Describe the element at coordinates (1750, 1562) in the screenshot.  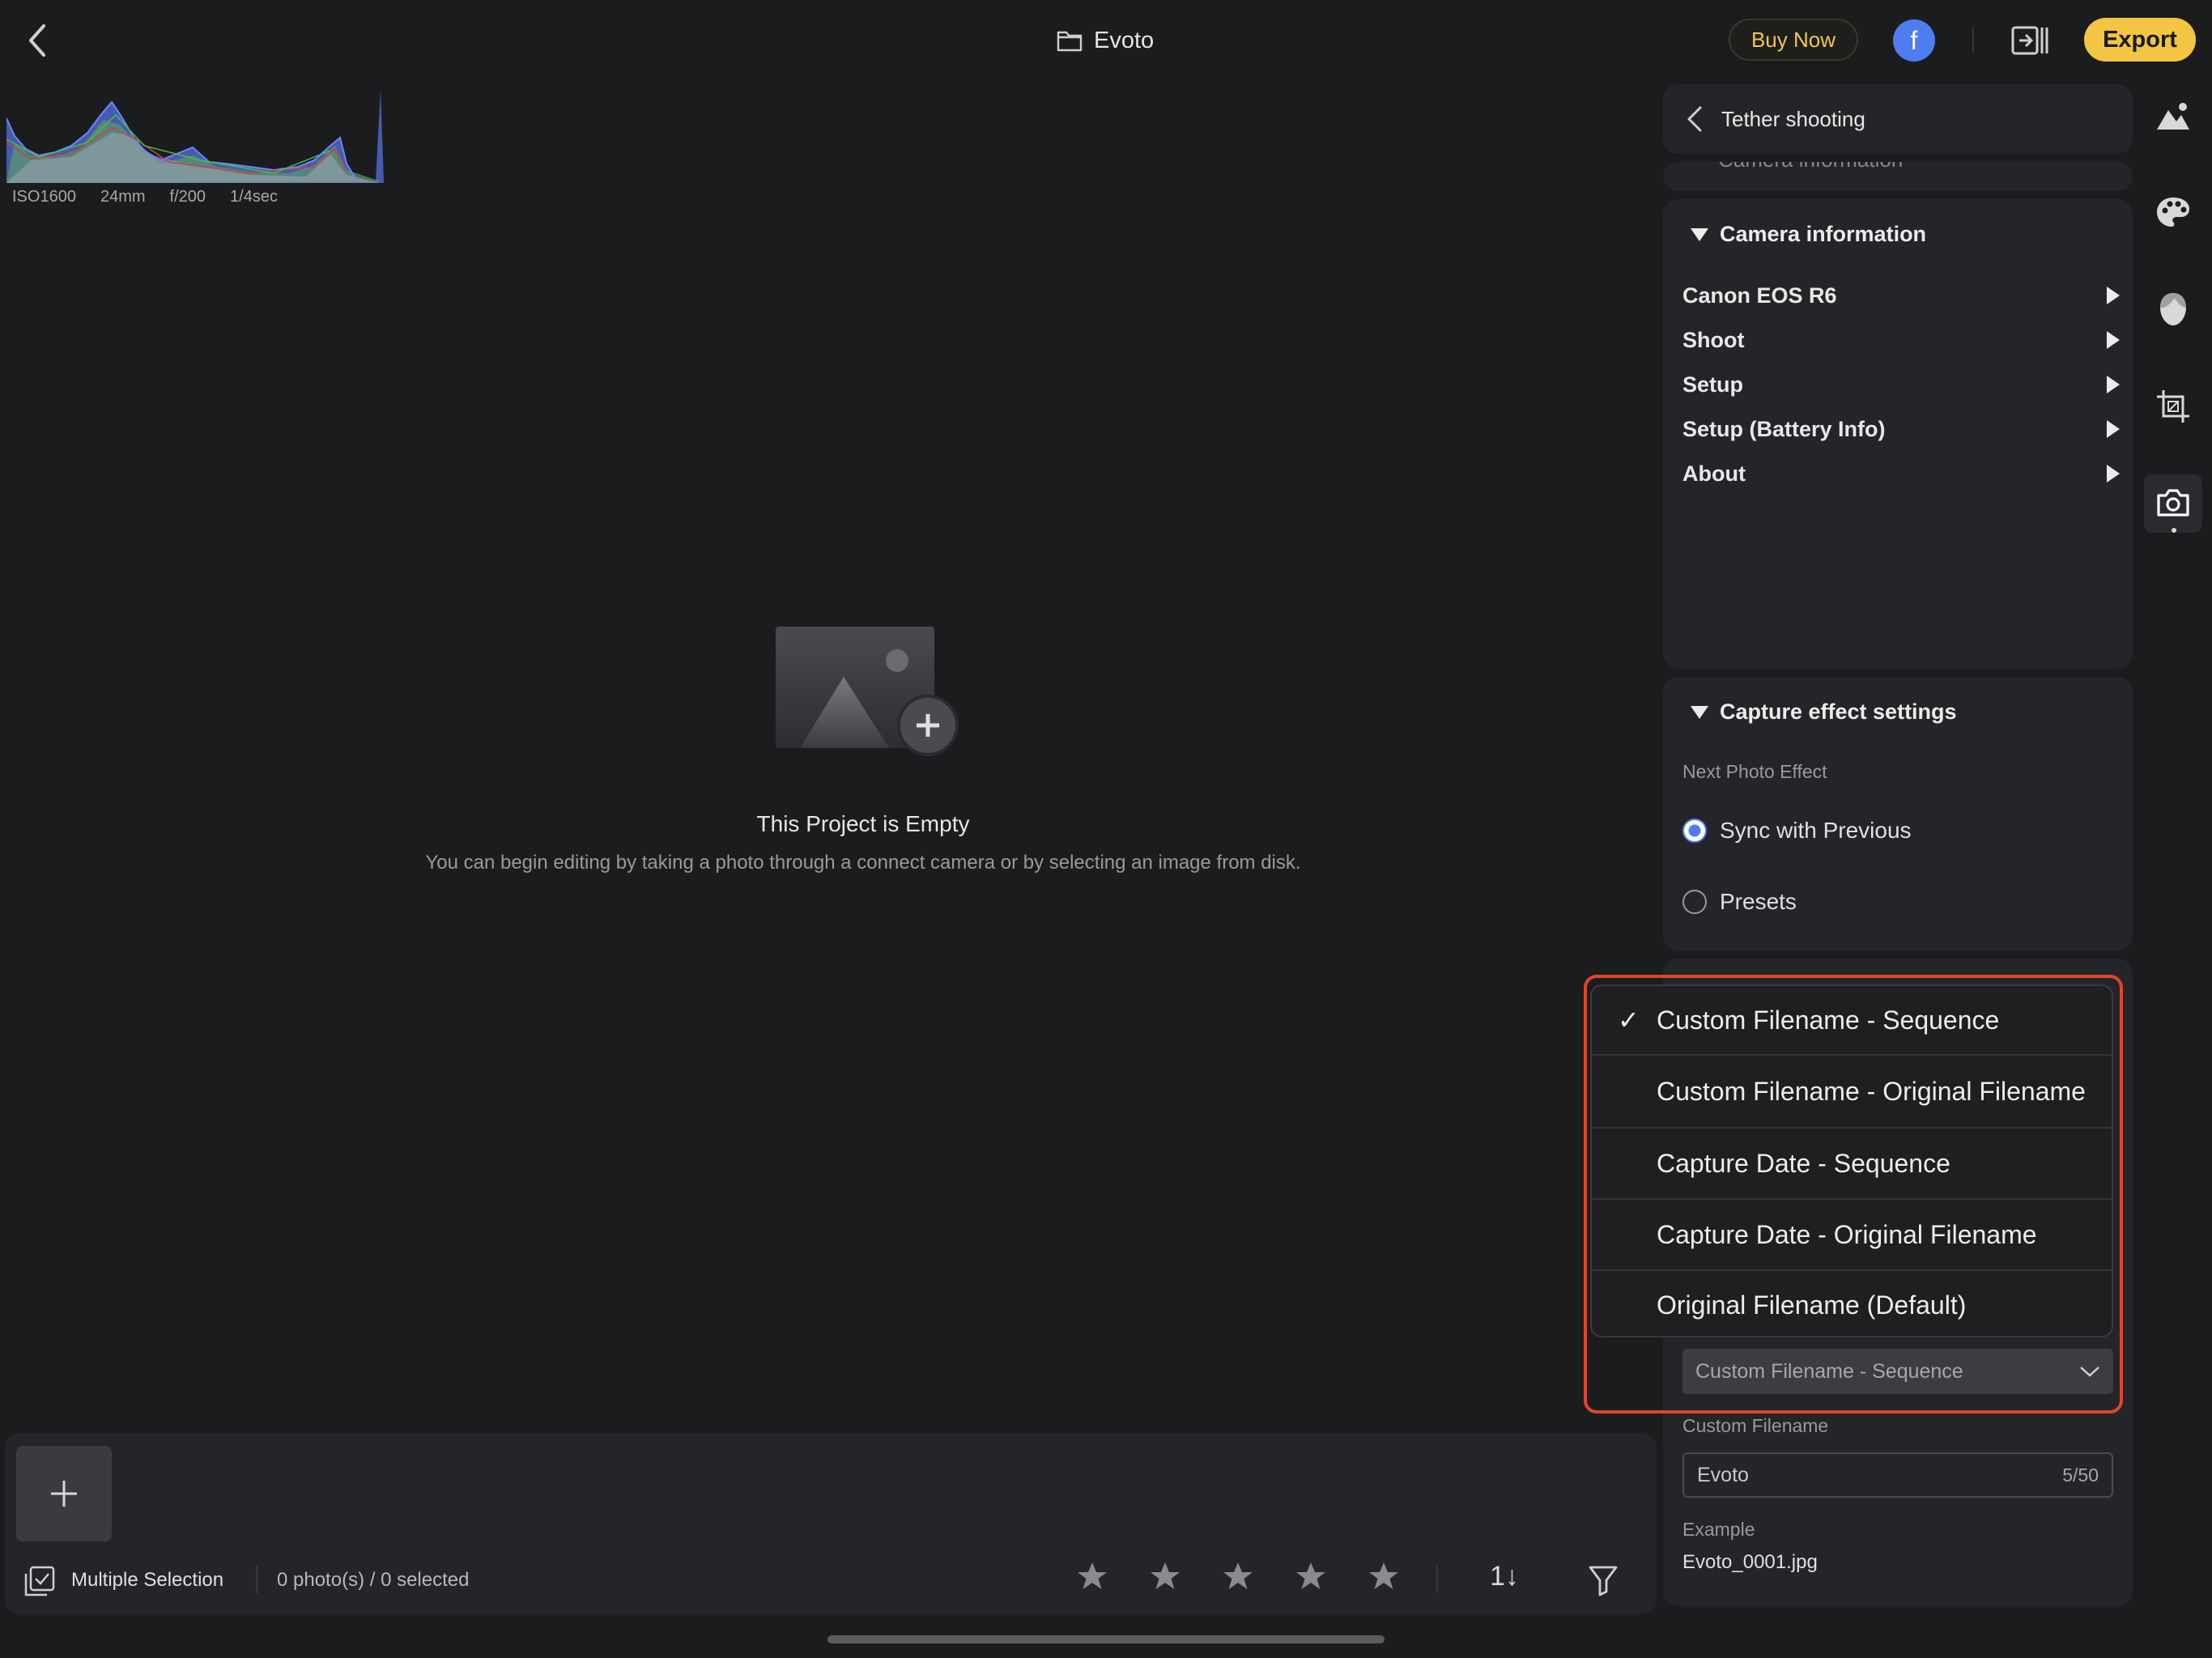
I see `example-value: Evoto_0001.jpg` at that location.